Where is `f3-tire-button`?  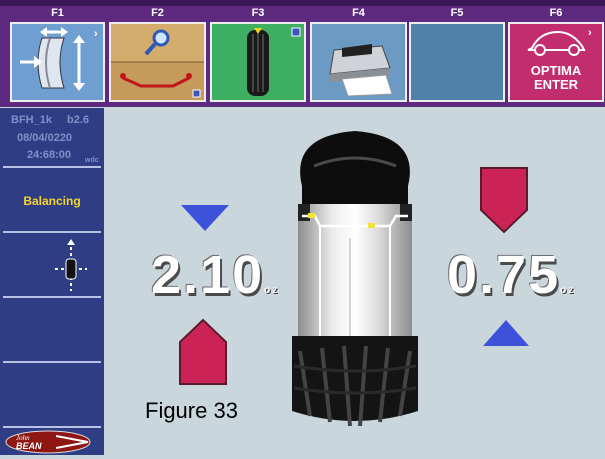 f3-tire-button is located at coordinates (258, 62).